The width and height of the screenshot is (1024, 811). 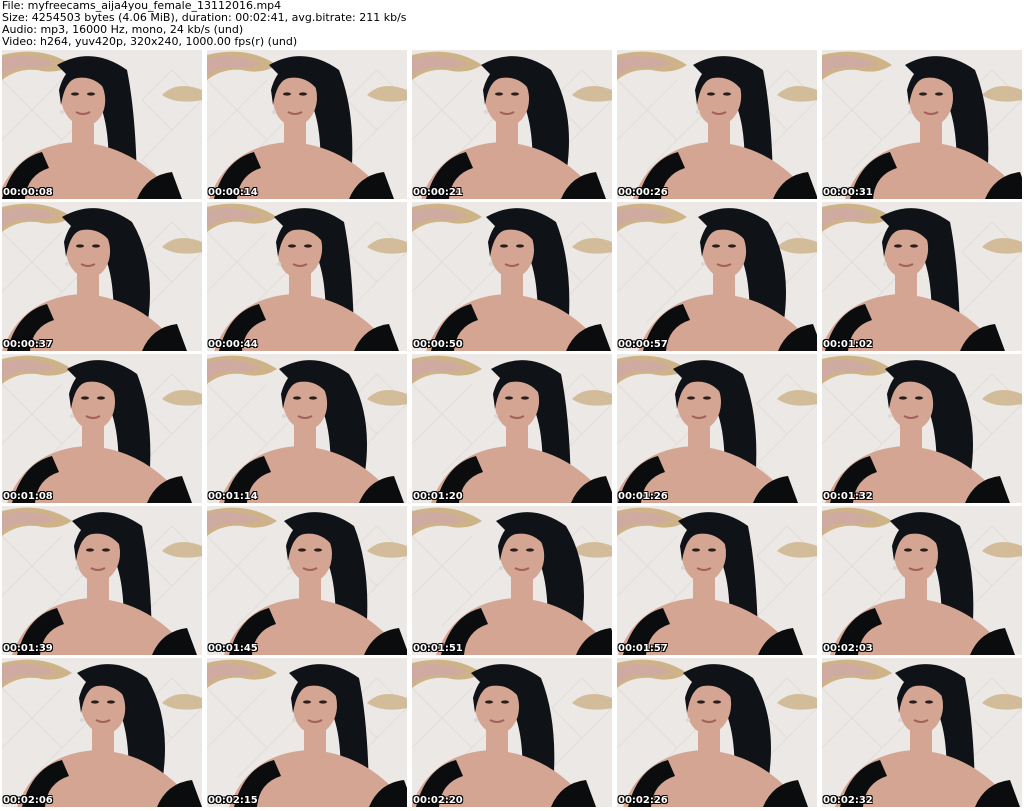 I want to click on frame-timestamp: 00:01:39, so click(x=28, y=648).